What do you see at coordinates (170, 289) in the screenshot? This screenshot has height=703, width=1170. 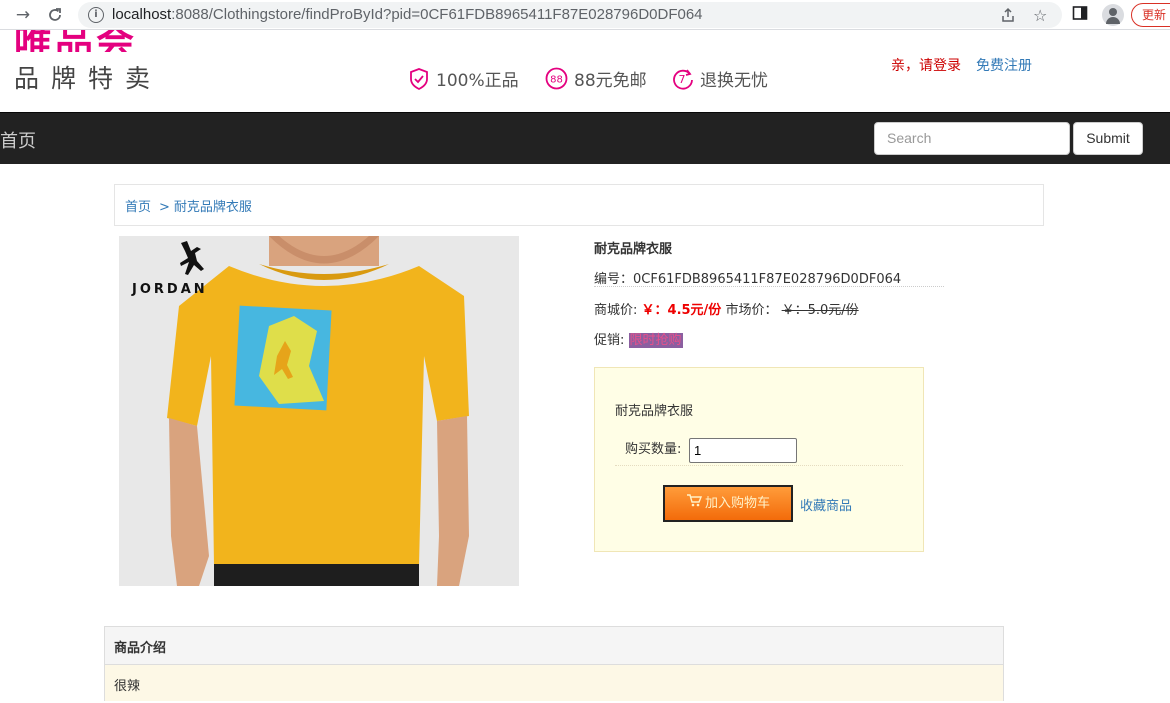 I see `brand-logo-text: JORDAN` at bounding box center [170, 289].